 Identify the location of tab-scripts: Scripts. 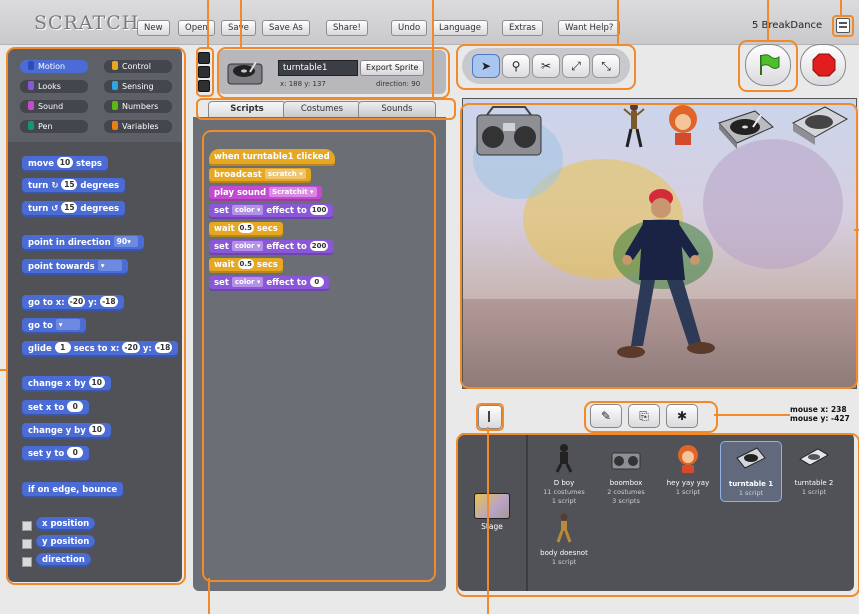
(247, 109).